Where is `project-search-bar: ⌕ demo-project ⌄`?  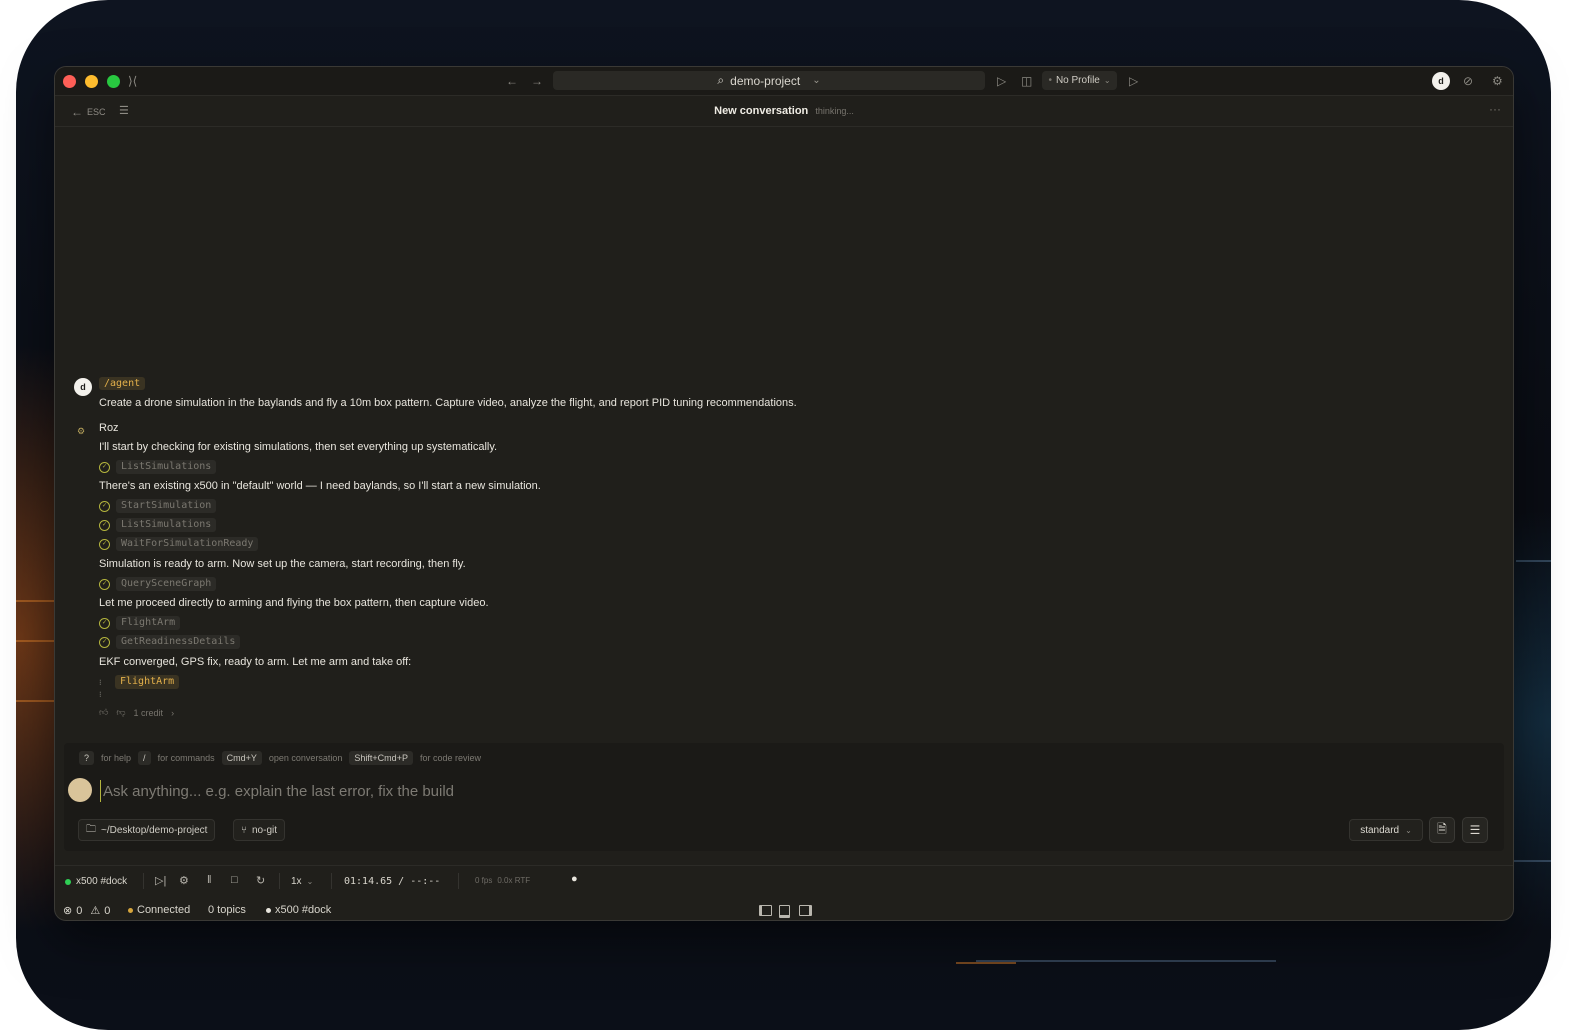 project-search-bar: ⌕ demo-project ⌄ is located at coordinates (769, 80).